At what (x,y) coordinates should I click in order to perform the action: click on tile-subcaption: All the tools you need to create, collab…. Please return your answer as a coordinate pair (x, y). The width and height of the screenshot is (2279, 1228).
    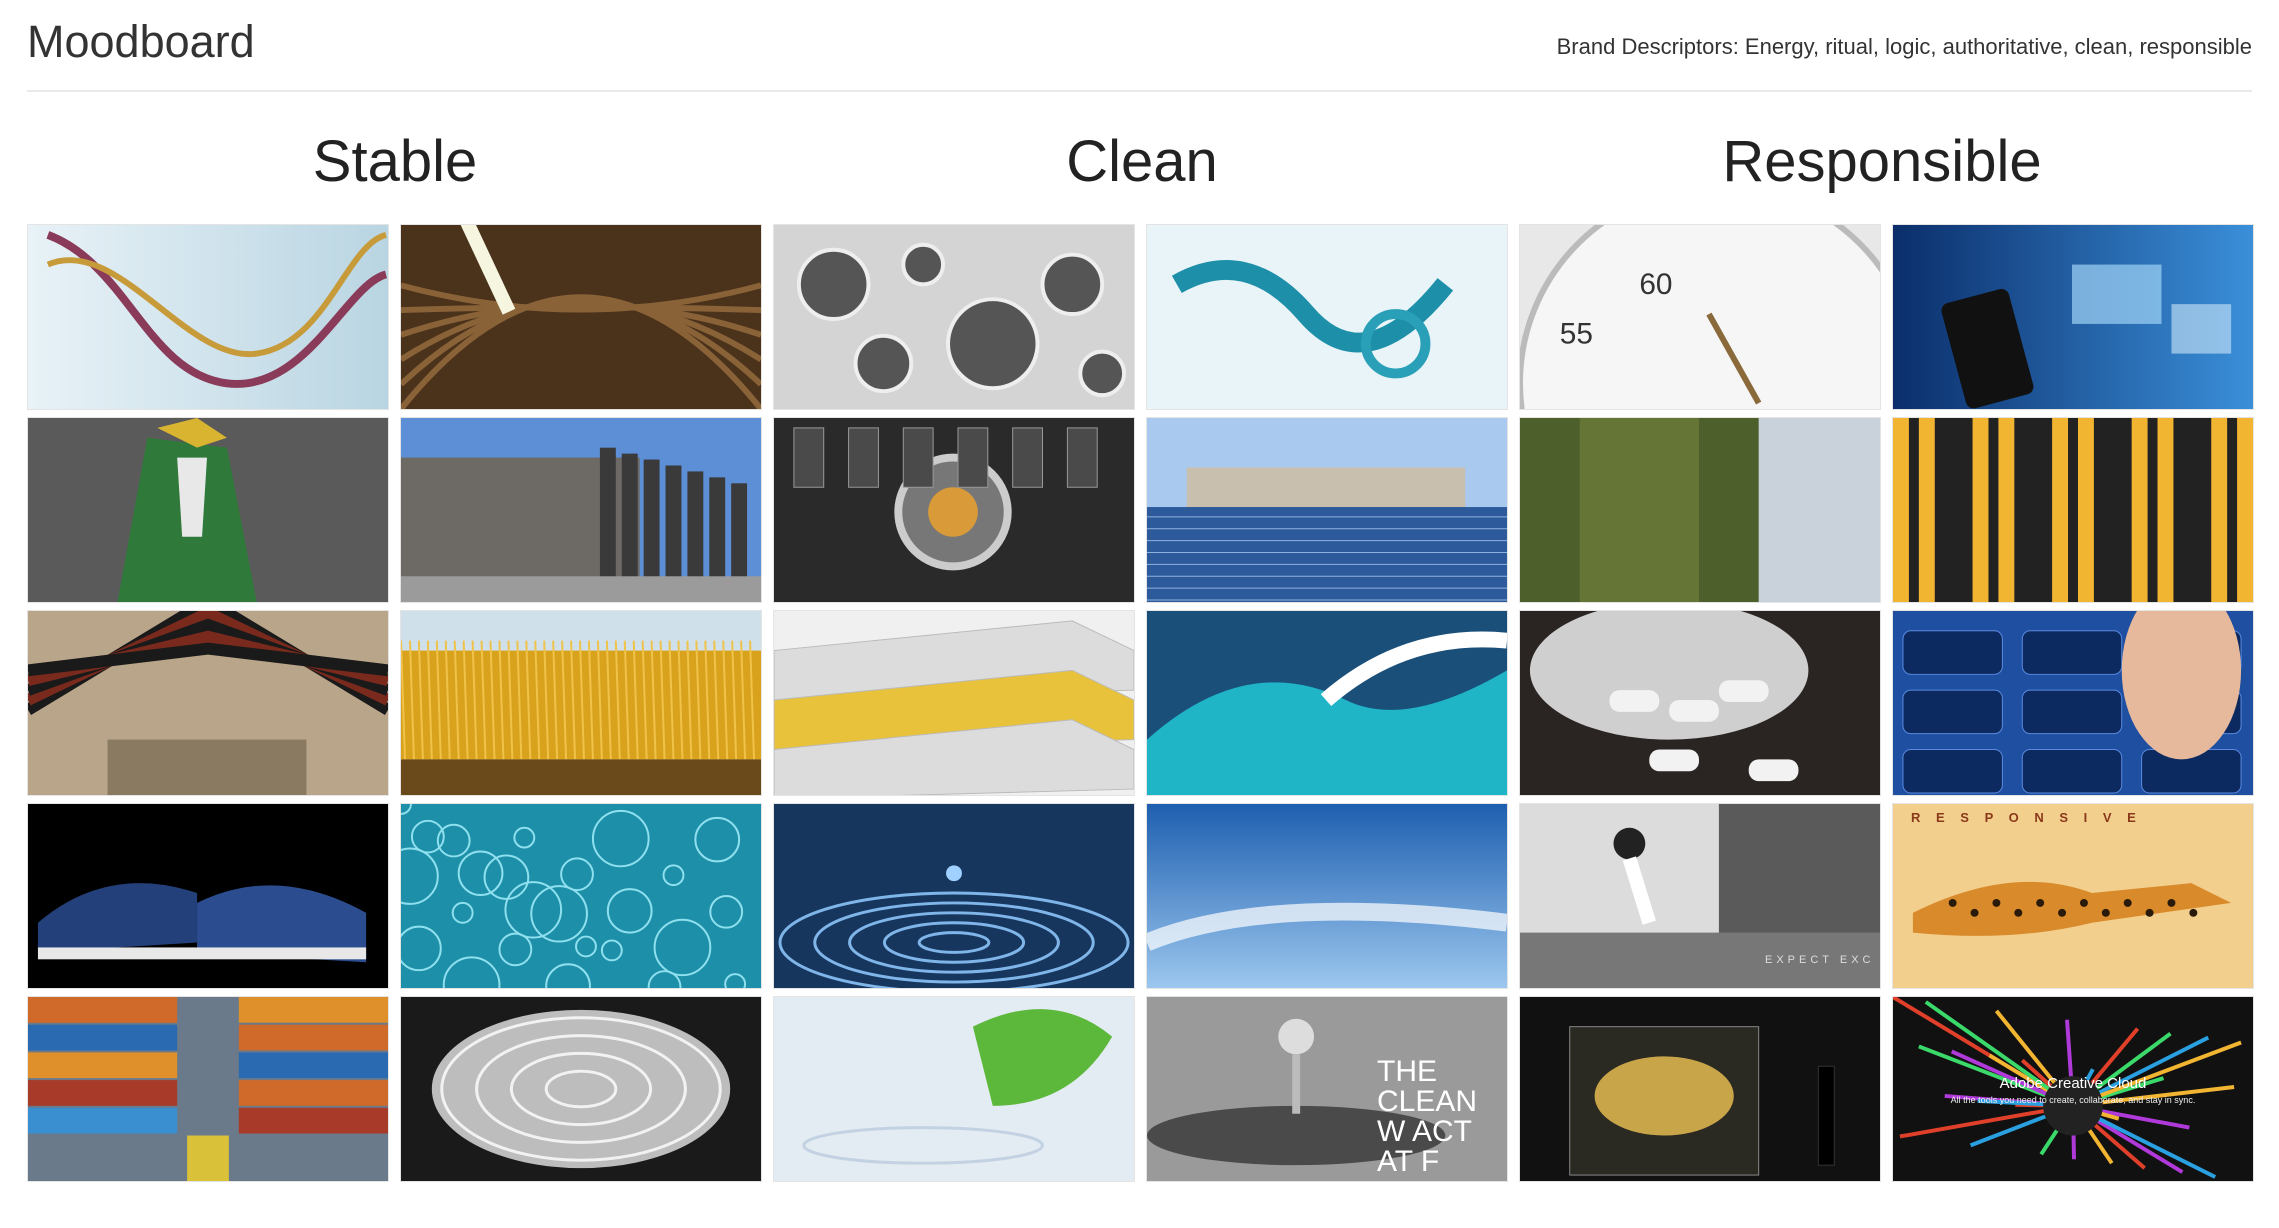
    Looking at the image, I should click on (2073, 1100).